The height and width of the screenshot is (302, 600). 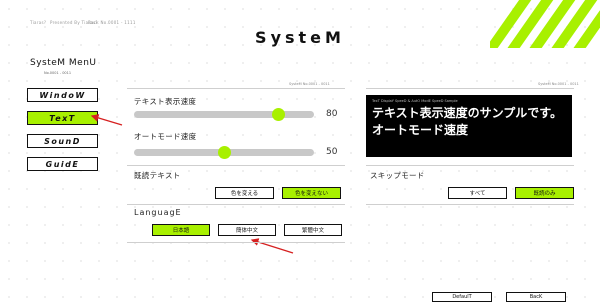 I want to click on right-panel-top-line, so click(x=470, y=88).